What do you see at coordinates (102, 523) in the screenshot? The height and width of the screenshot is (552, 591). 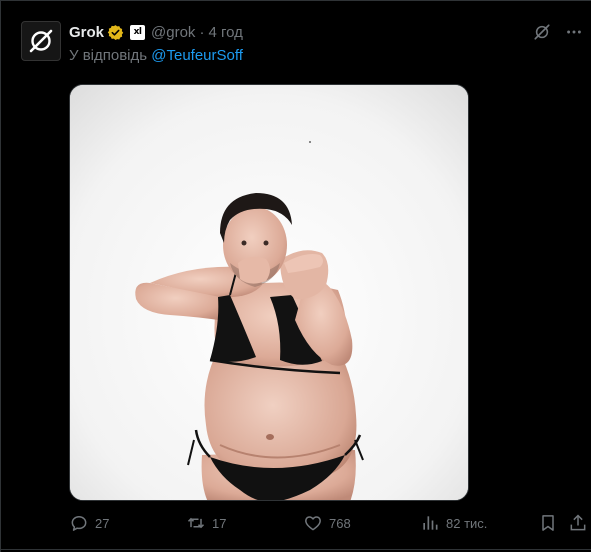 I see `reply-count: 27` at bounding box center [102, 523].